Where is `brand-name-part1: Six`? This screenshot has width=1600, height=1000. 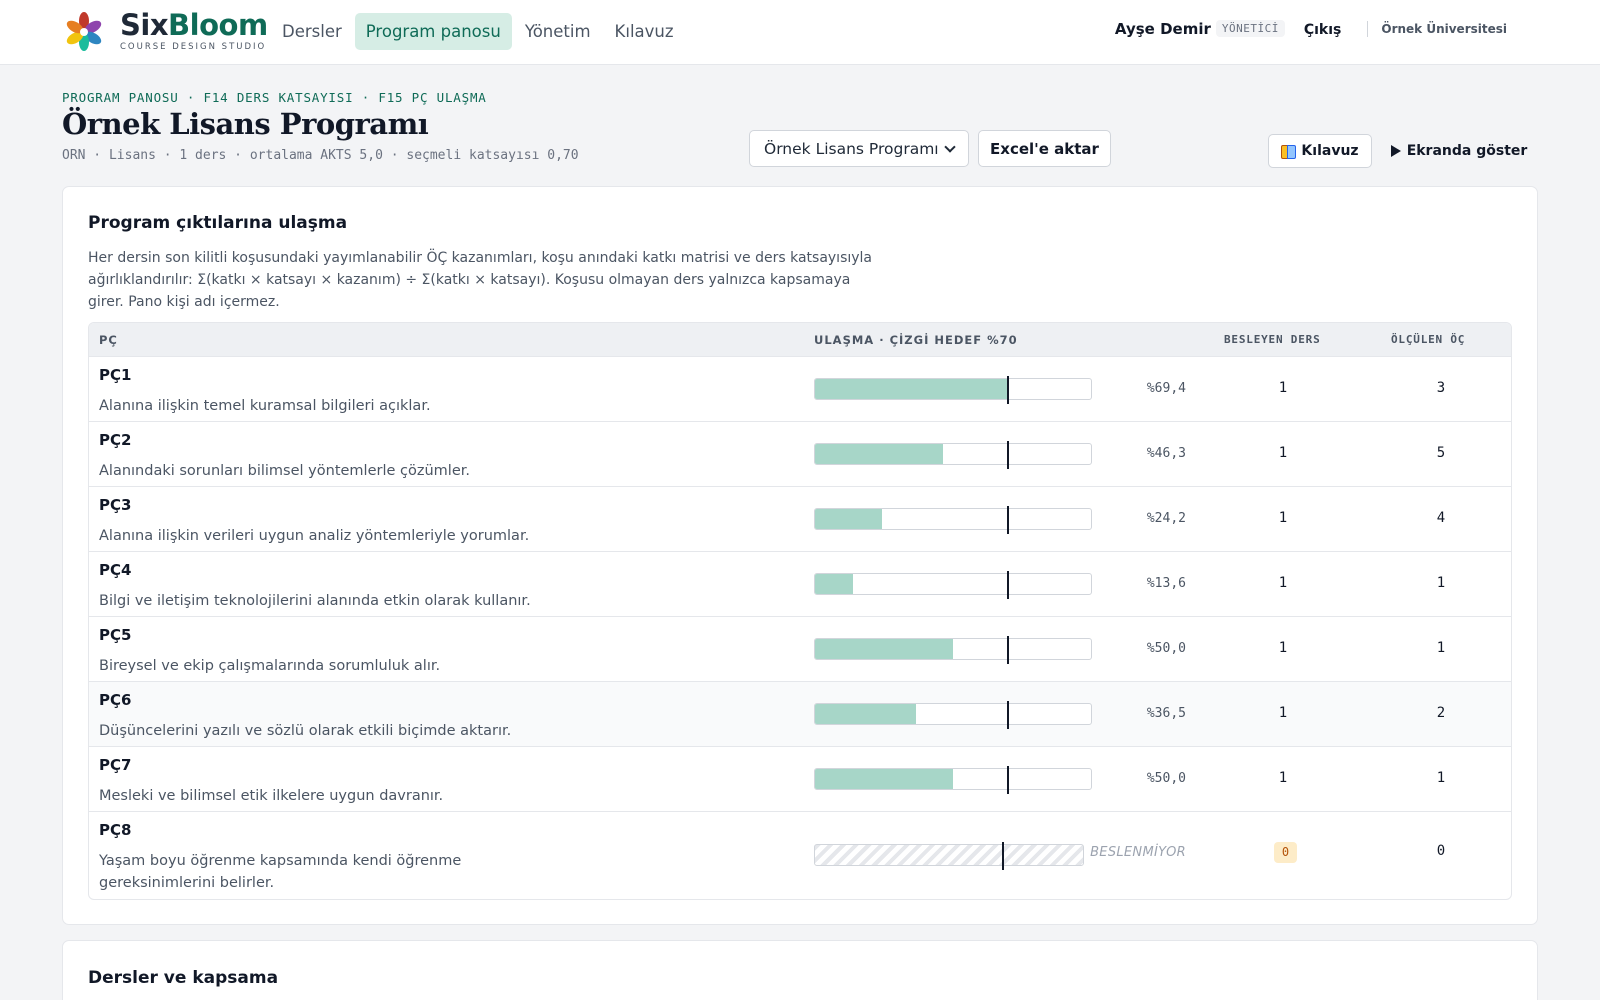 brand-name-part1: Six is located at coordinates (144, 25).